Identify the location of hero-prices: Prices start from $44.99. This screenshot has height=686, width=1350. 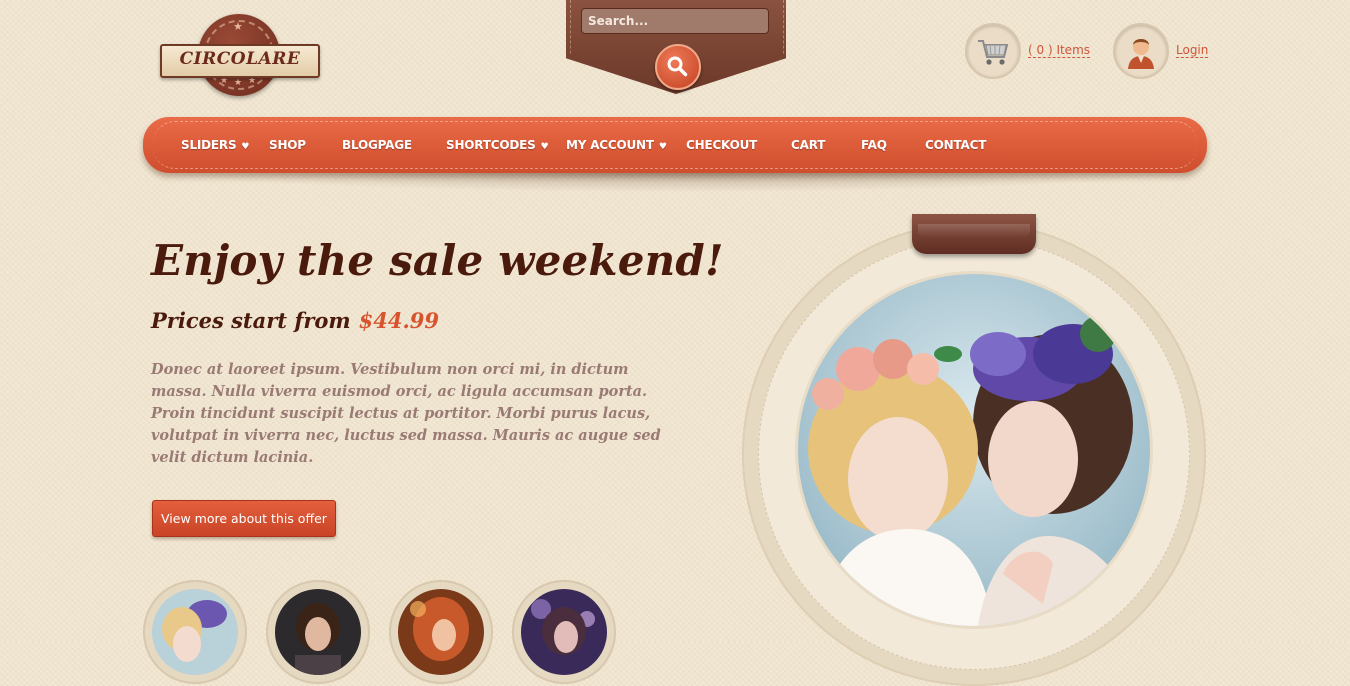
(295, 320).